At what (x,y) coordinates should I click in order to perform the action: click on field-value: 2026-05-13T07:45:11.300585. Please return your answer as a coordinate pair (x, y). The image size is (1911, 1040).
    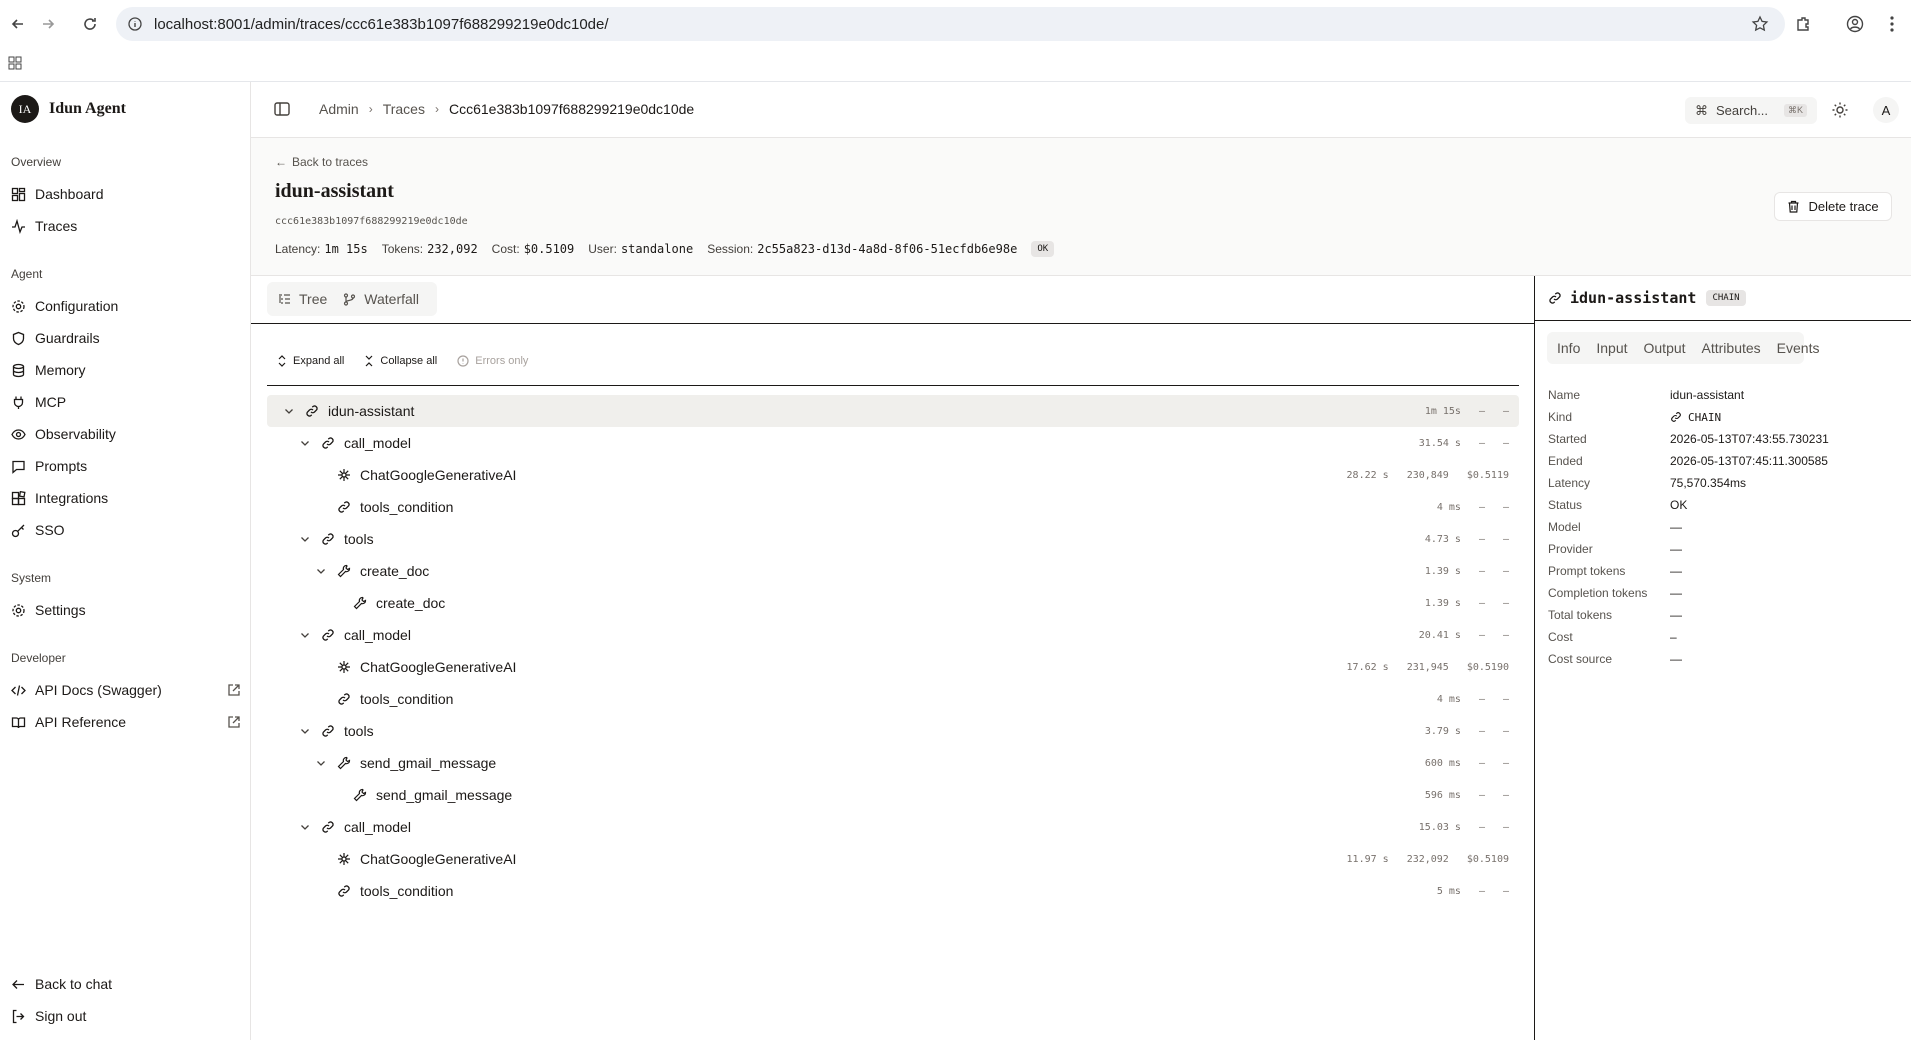
    Looking at the image, I should click on (1749, 461).